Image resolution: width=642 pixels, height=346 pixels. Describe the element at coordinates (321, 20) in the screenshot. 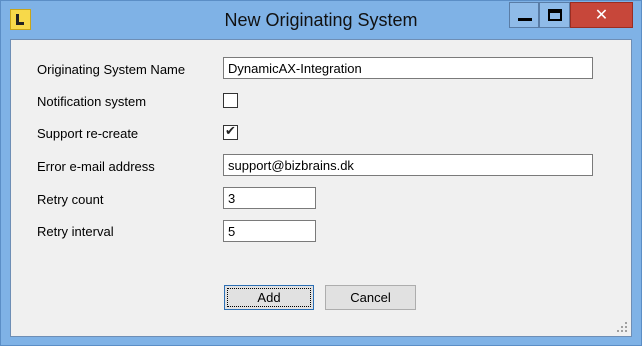

I see `title-bar: New Originating System ✕` at that location.